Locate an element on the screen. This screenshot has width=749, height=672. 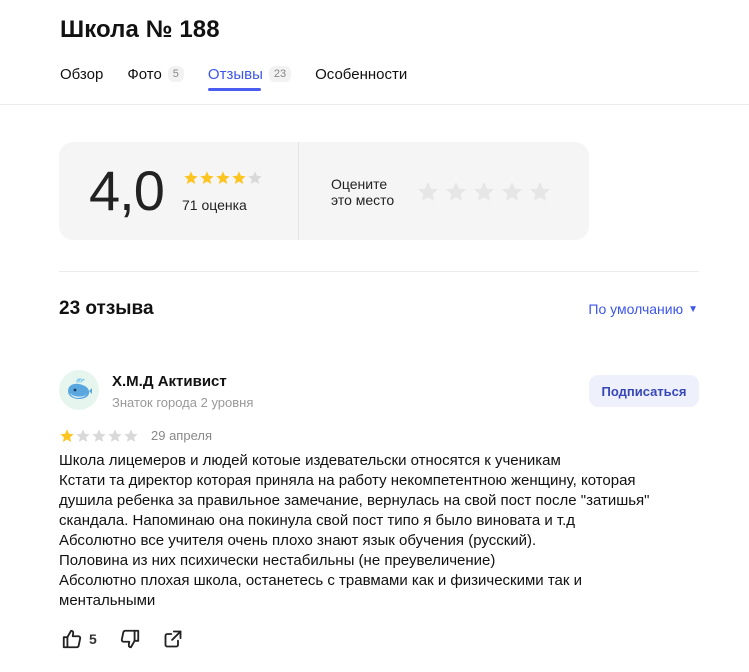
share-icon is located at coordinates (173, 639).